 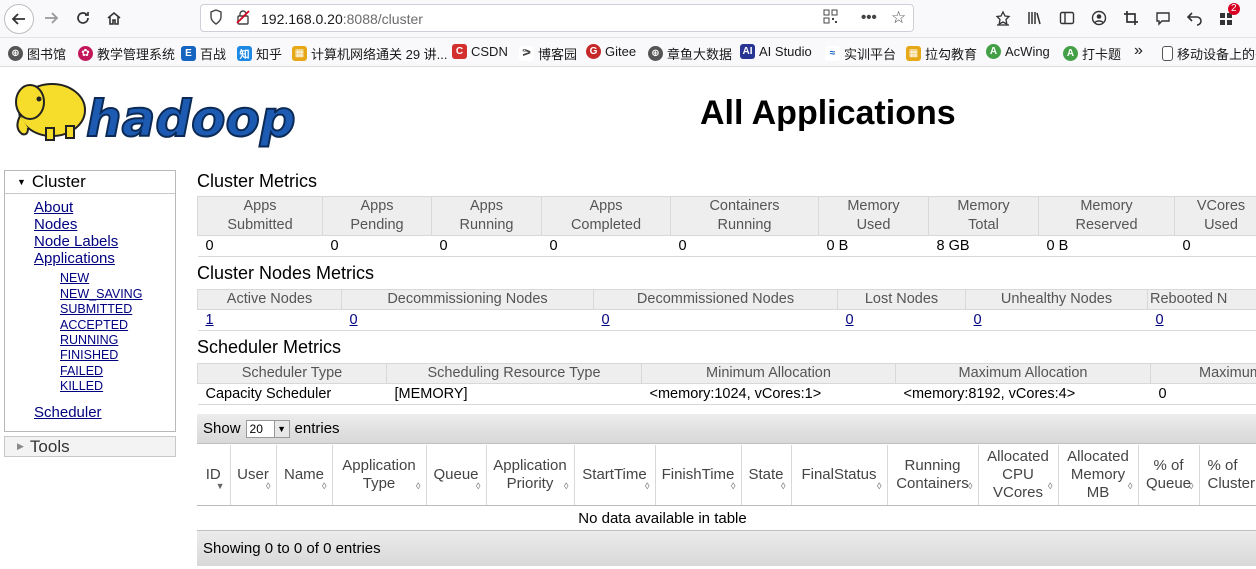 I want to click on bookmark-item: ✿ 教学管理系统, so click(x=126, y=53).